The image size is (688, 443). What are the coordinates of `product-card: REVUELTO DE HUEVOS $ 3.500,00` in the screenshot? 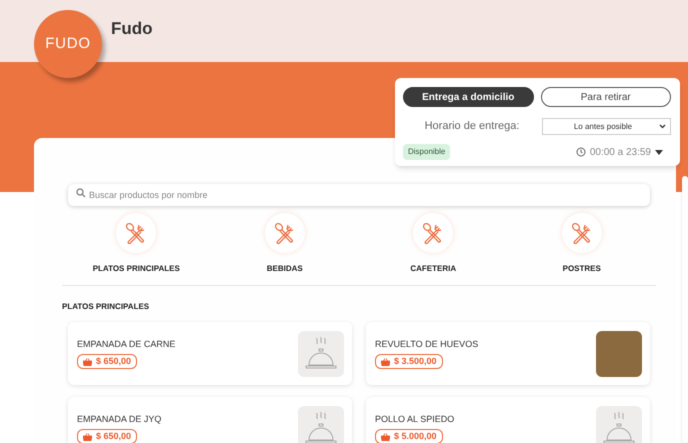 It's located at (508, 353).